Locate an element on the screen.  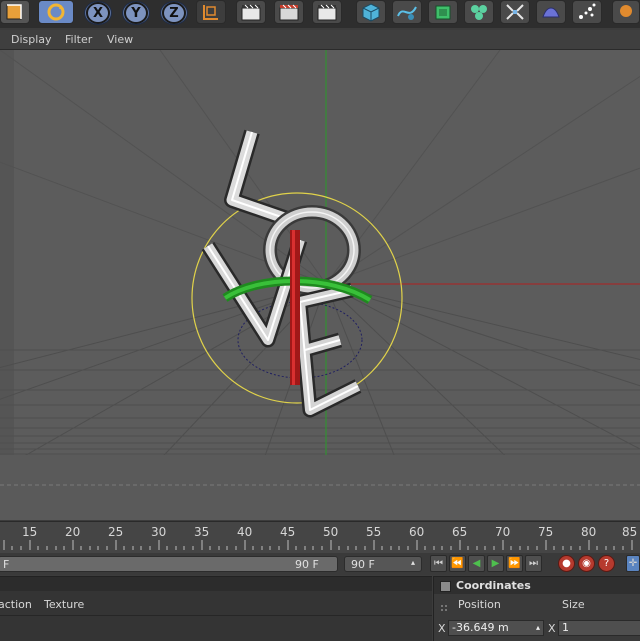
go-to-start-icon: ⏮ is located at coordinates (438, 563).